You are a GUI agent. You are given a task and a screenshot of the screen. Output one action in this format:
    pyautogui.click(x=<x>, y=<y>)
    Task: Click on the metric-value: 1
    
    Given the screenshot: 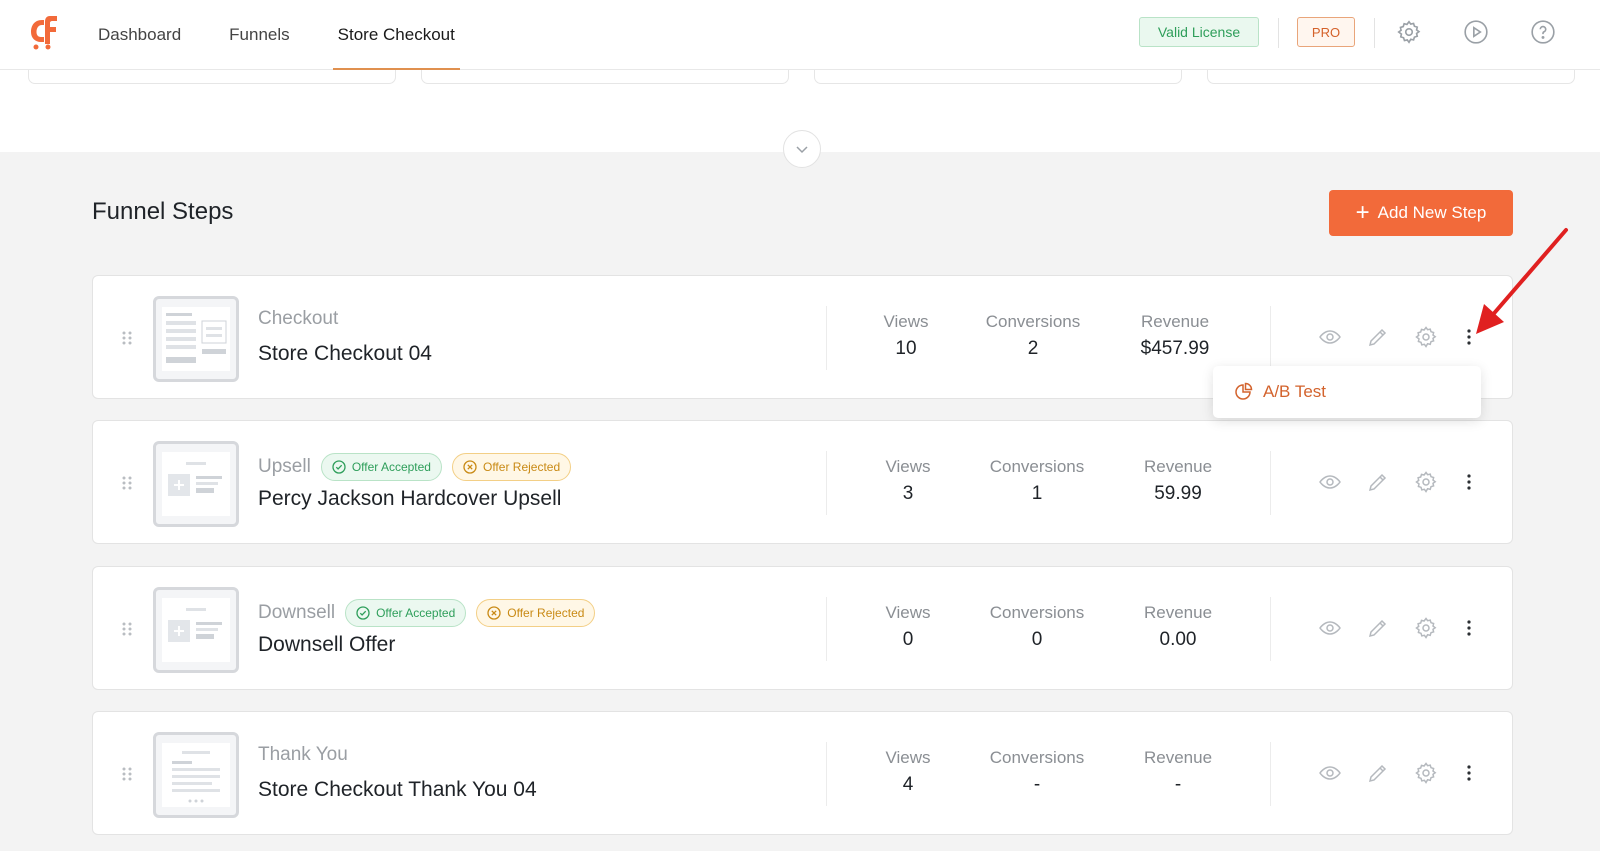 What is the action you would take?
    pyautogui.click(x=1037, y=493)
    